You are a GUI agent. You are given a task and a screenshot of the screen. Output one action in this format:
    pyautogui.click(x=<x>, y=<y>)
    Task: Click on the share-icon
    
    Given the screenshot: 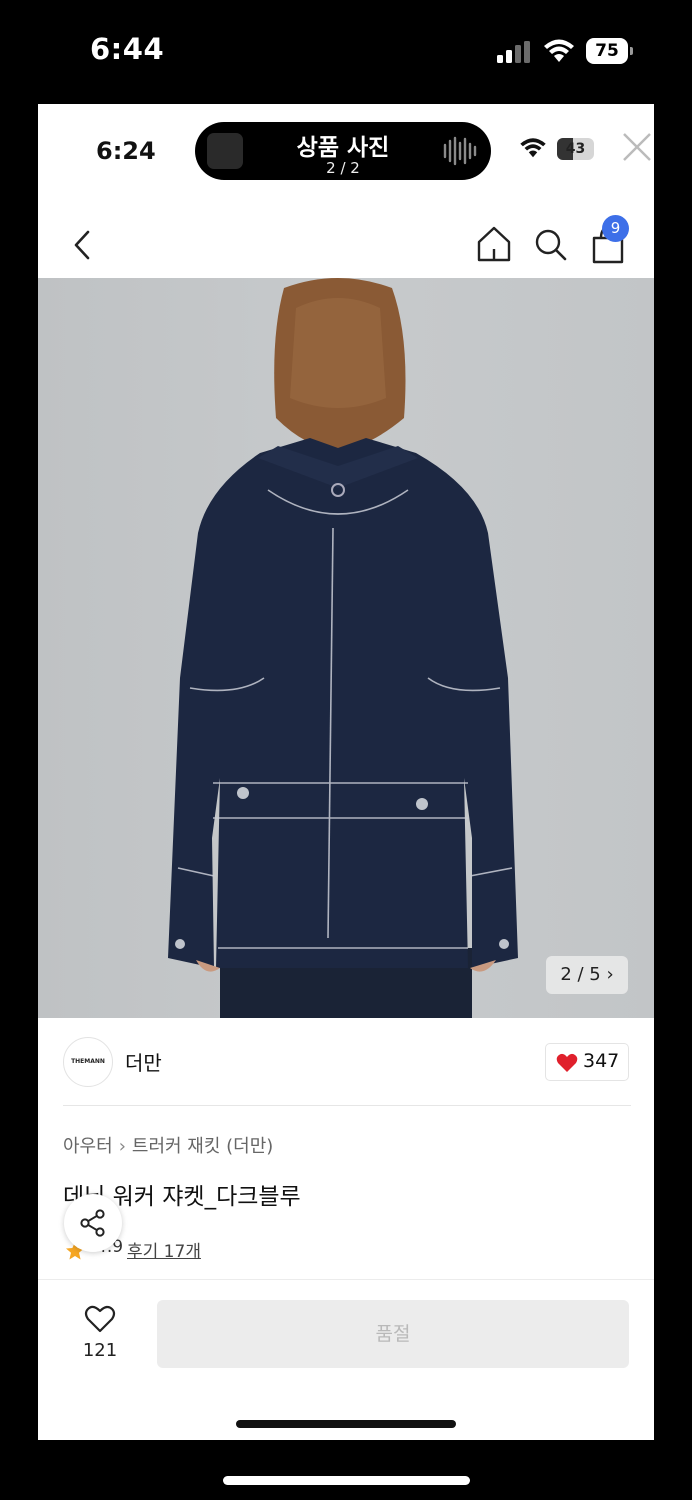 What is the action you would take?
    pyautogui.click(x=92, y=1223)
    